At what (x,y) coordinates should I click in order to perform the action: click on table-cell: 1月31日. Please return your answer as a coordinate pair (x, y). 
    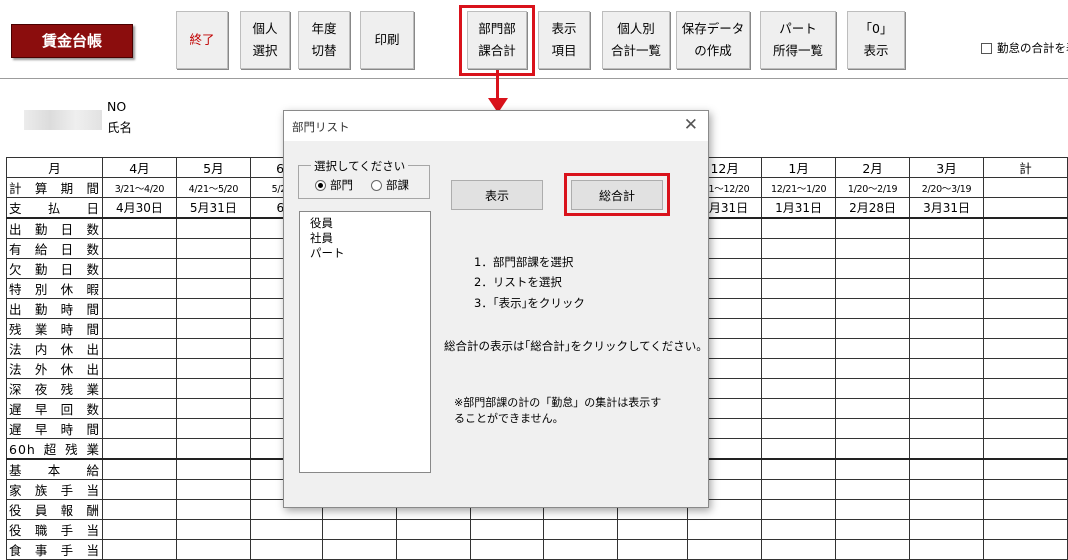
    Looking at the image, I should click on (799, 208).